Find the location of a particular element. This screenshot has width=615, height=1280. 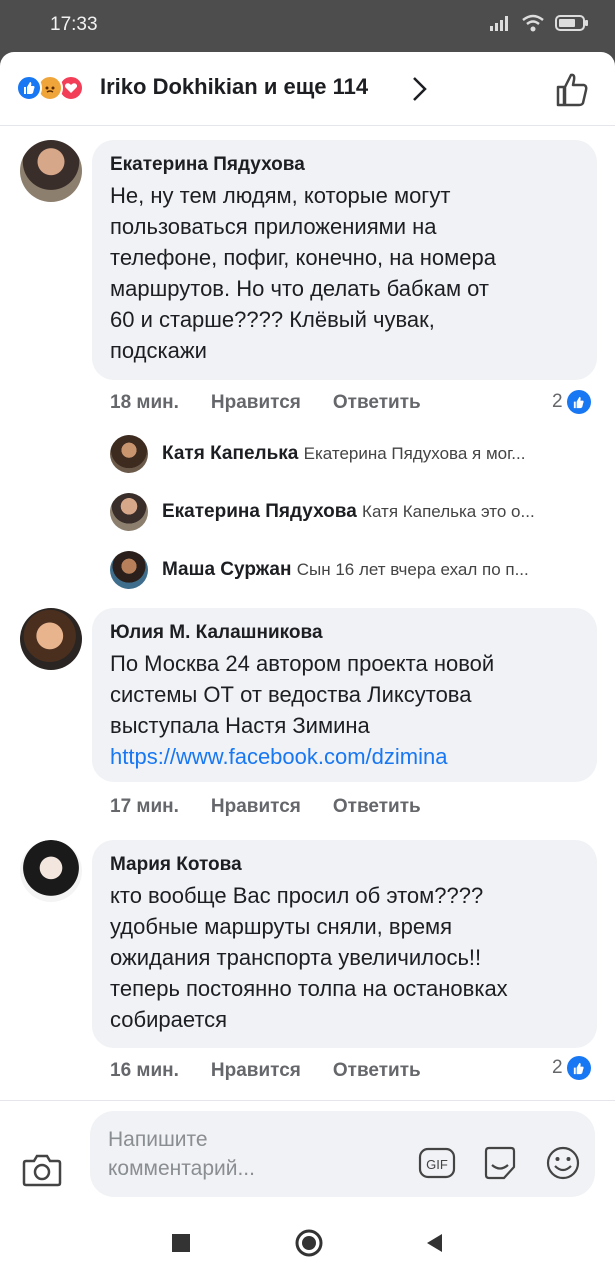

status-icons is located at coordinates (539, 23).